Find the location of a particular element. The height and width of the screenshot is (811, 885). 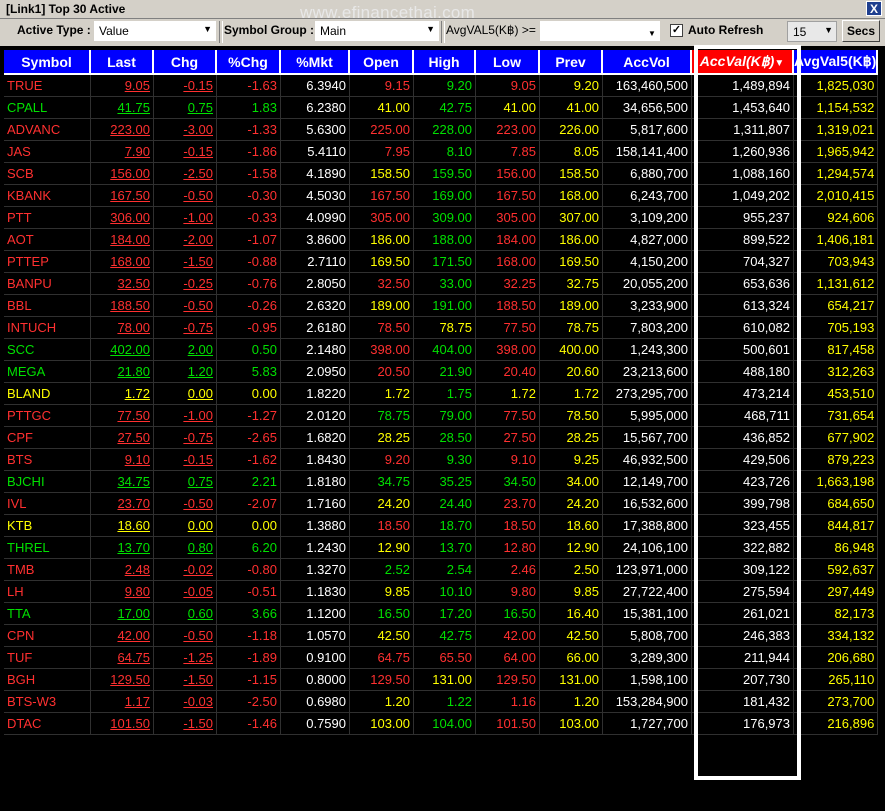

pchg-cell: -0.51 is located at coordinates (249, 592).